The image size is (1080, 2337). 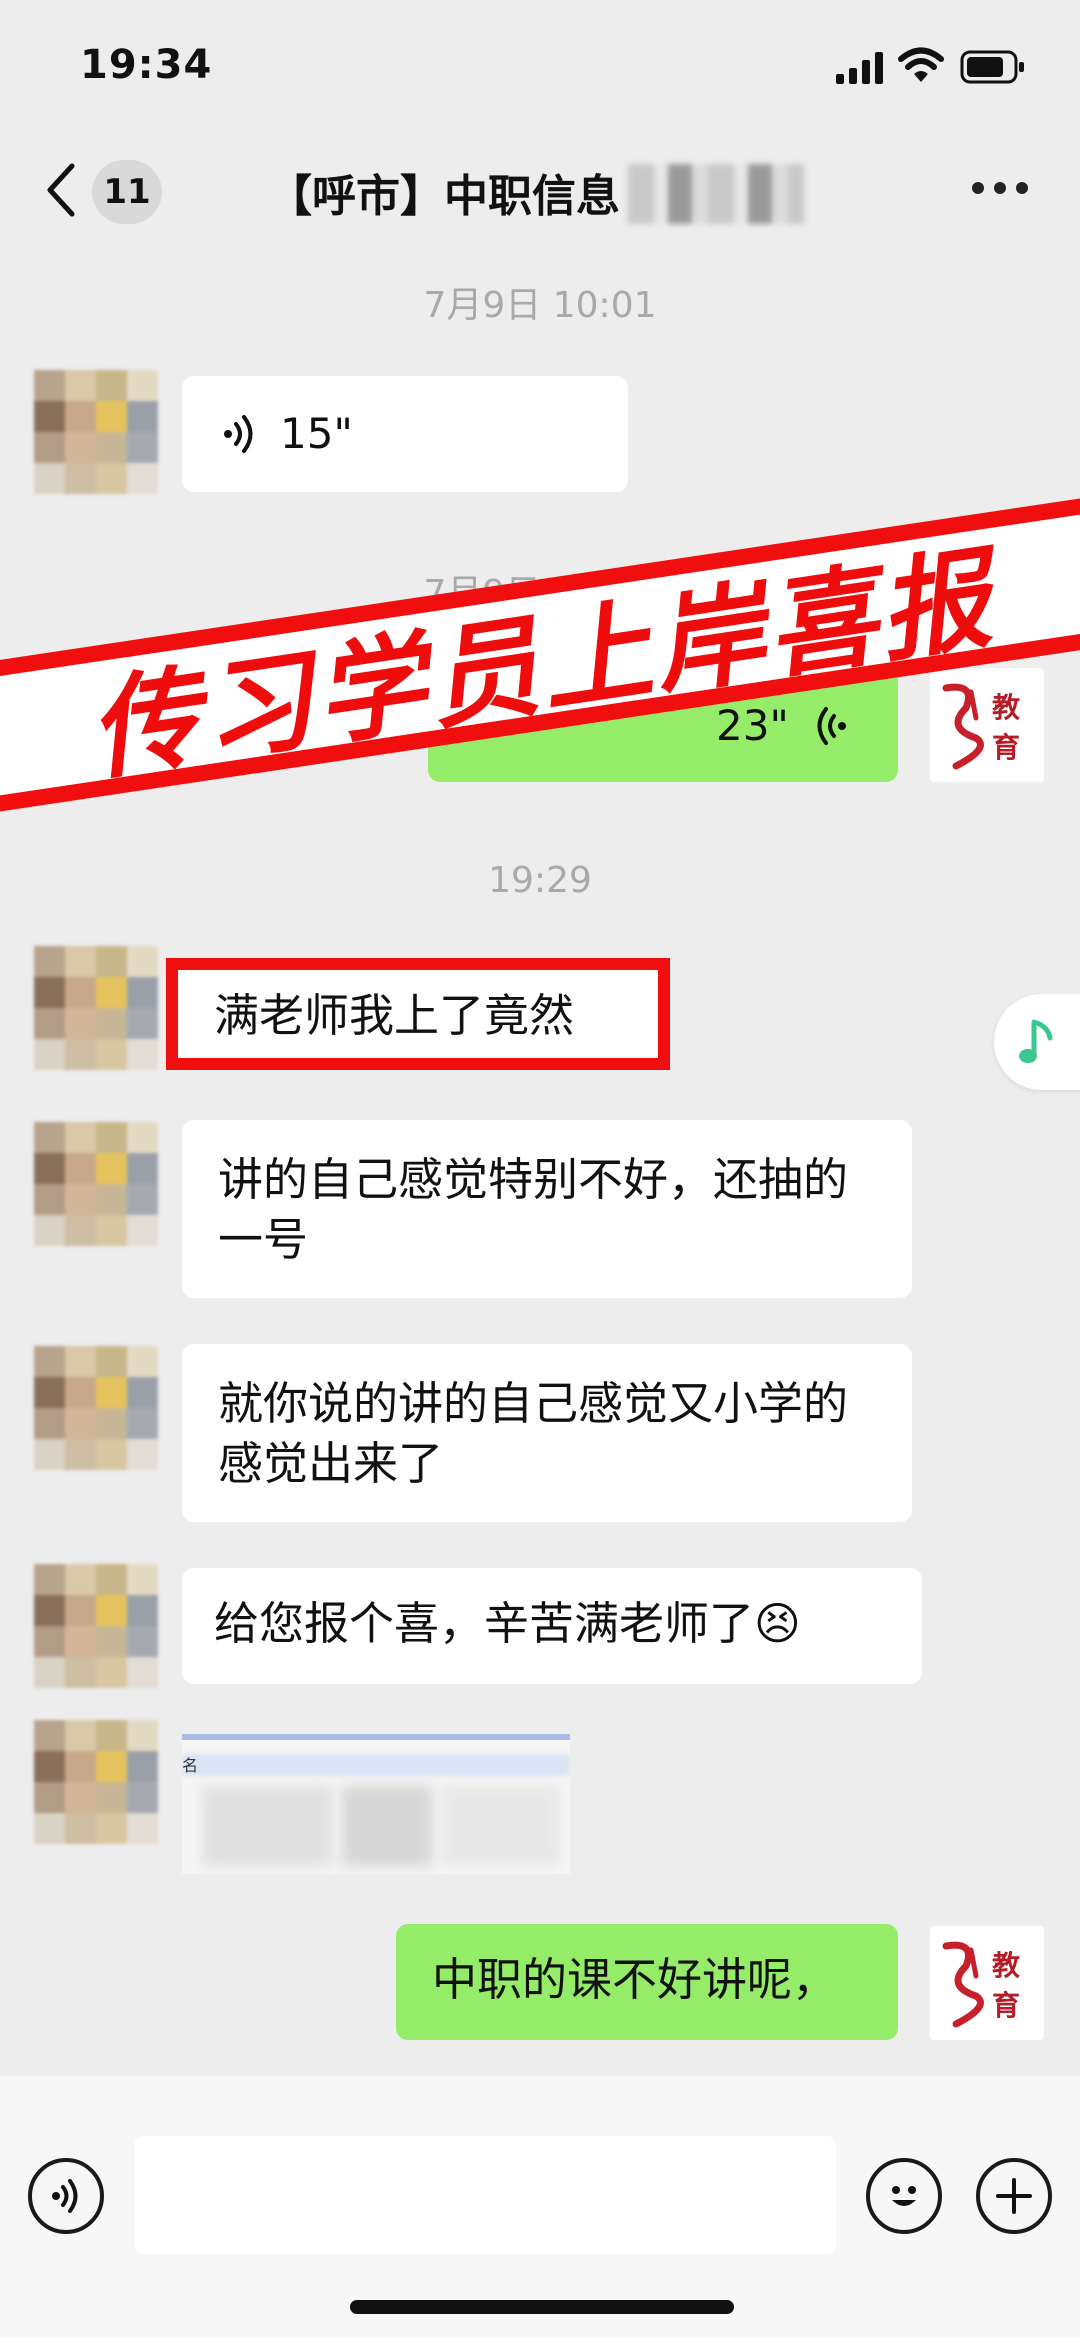 I want to click on image-caption: 名, so click(x=190, y=1765).